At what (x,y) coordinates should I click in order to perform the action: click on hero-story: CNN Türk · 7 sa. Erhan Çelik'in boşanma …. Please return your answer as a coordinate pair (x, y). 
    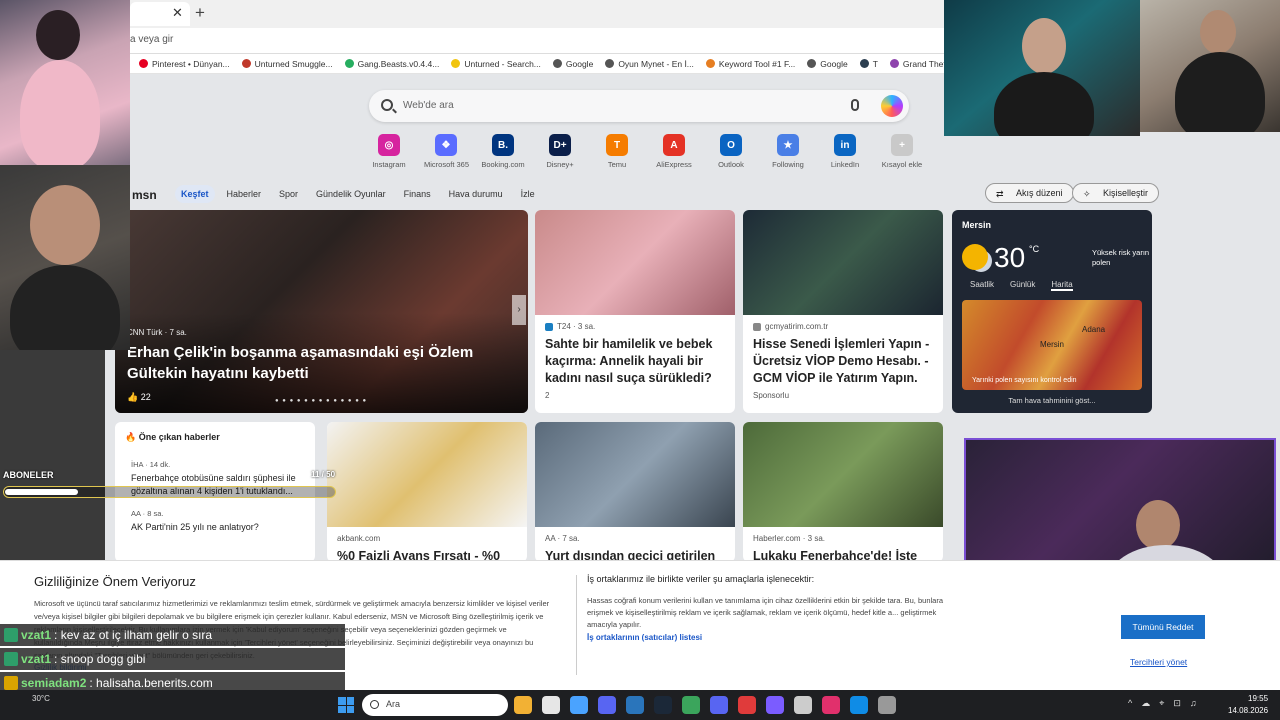
    Looking at the image, I should click on (321, 311).